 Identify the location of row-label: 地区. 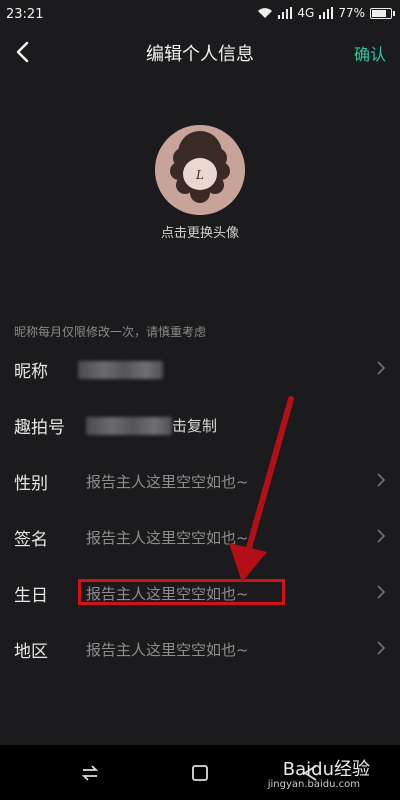
(31, 652).